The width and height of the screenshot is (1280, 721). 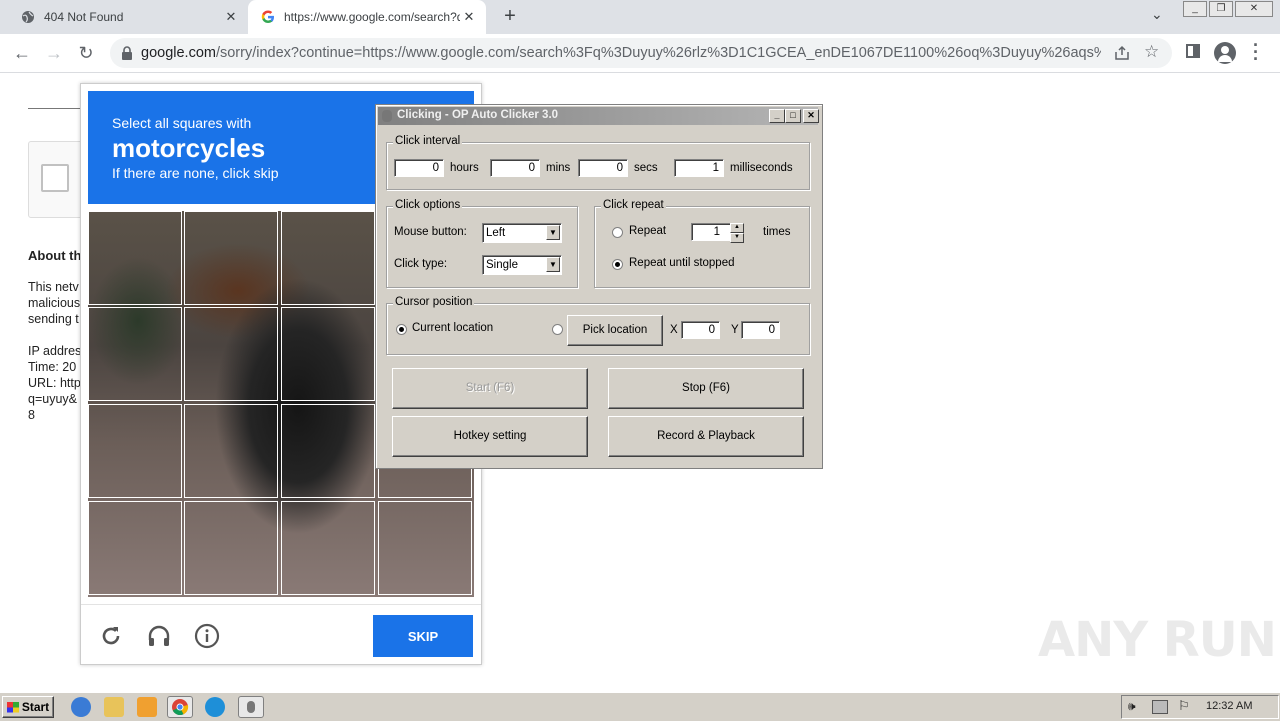 I want to click on window-title: Clicking - OP Auto Clicker 3.0, so click(x=478, y=115).